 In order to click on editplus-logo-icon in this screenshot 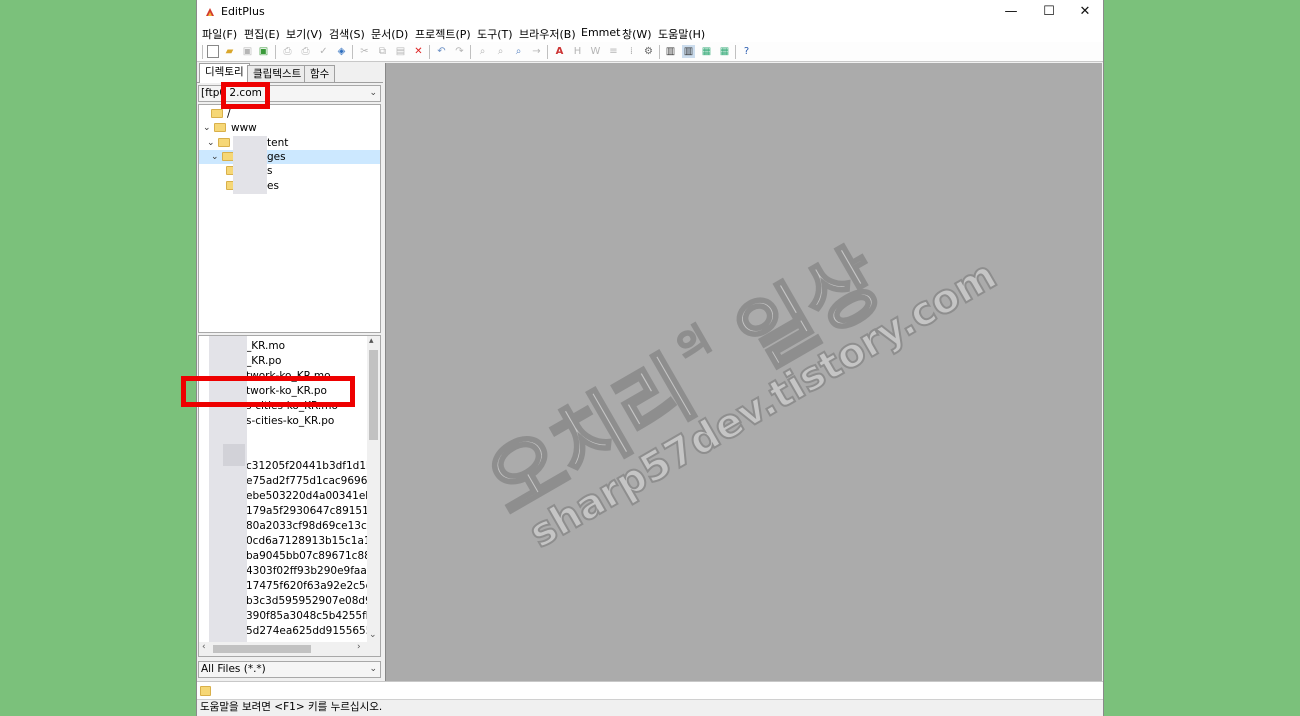, I will do `click(210, 12)`.